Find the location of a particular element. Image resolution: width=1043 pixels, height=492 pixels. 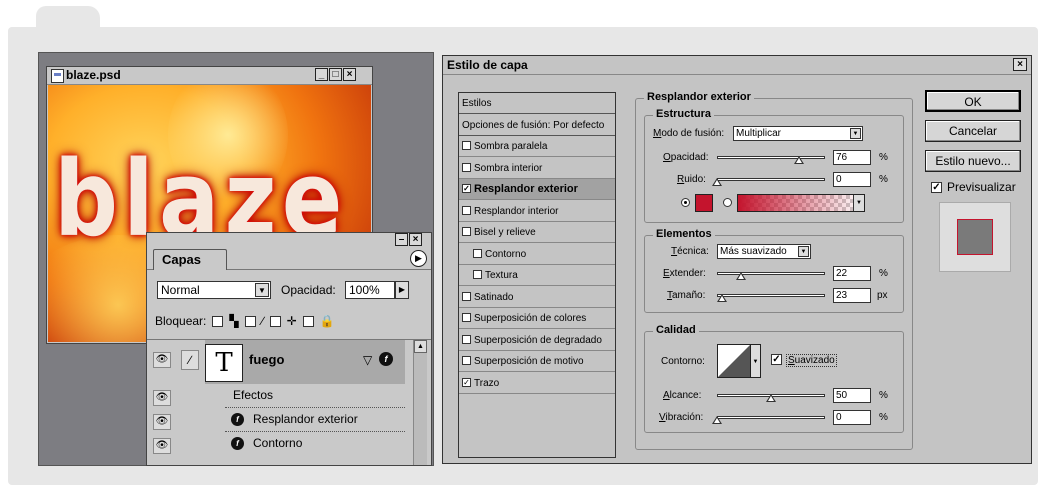

document-titlebar: blaze.psd _ □ × is located at coordinates (209, 76).